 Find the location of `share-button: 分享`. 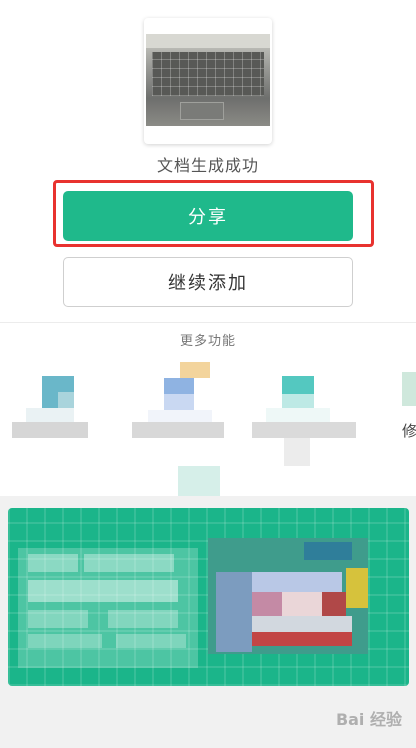

share-button: 分享 is located at coordinates (208, 216).